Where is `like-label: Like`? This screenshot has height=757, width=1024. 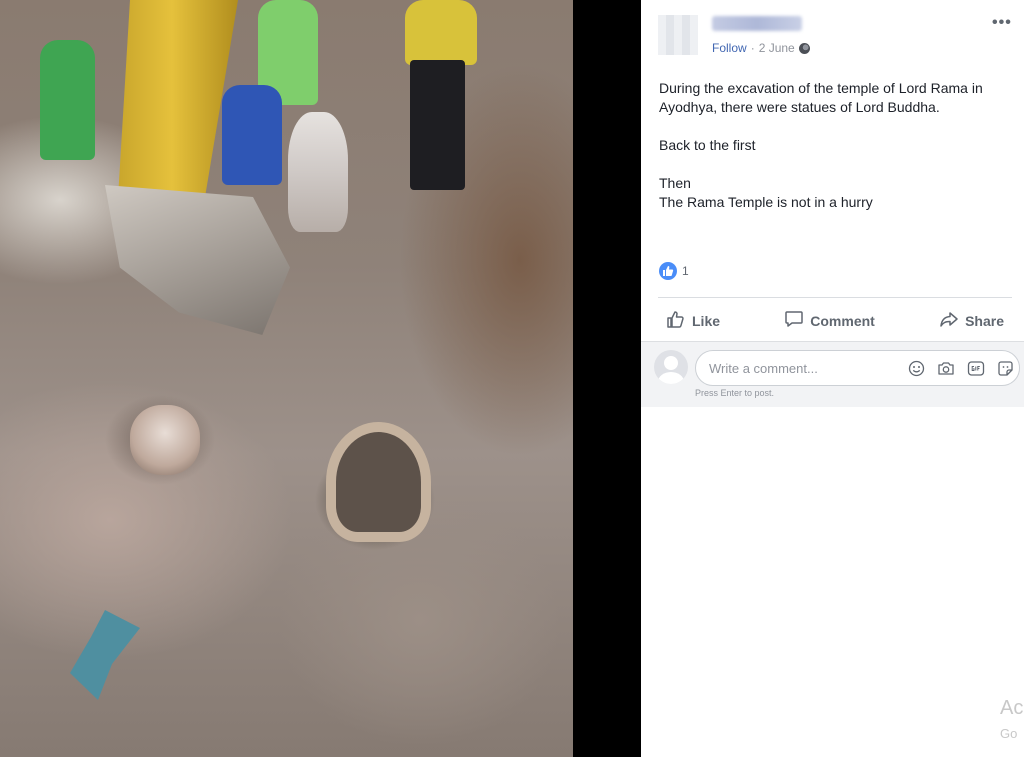
like-label: Like is located at coordinates (706, 320).